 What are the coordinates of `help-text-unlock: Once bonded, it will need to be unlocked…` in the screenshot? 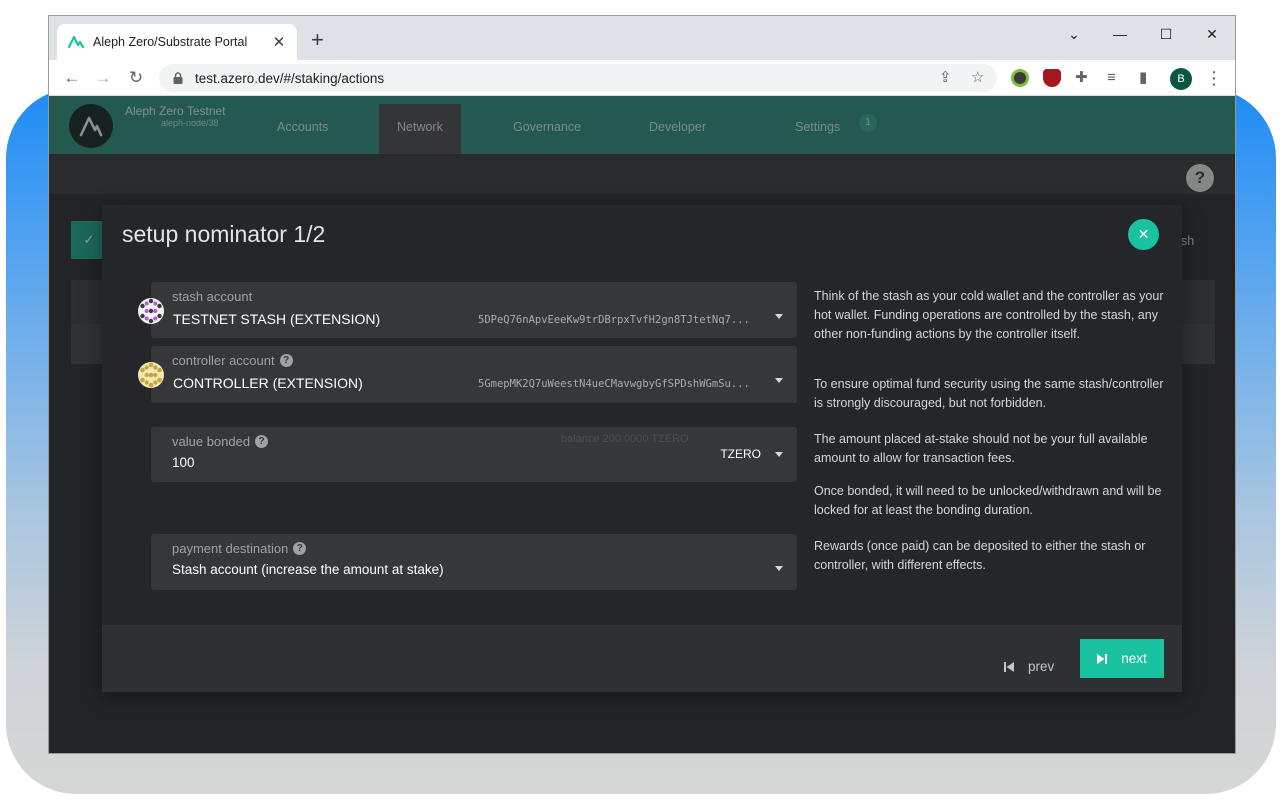 It's located at (988, 500).